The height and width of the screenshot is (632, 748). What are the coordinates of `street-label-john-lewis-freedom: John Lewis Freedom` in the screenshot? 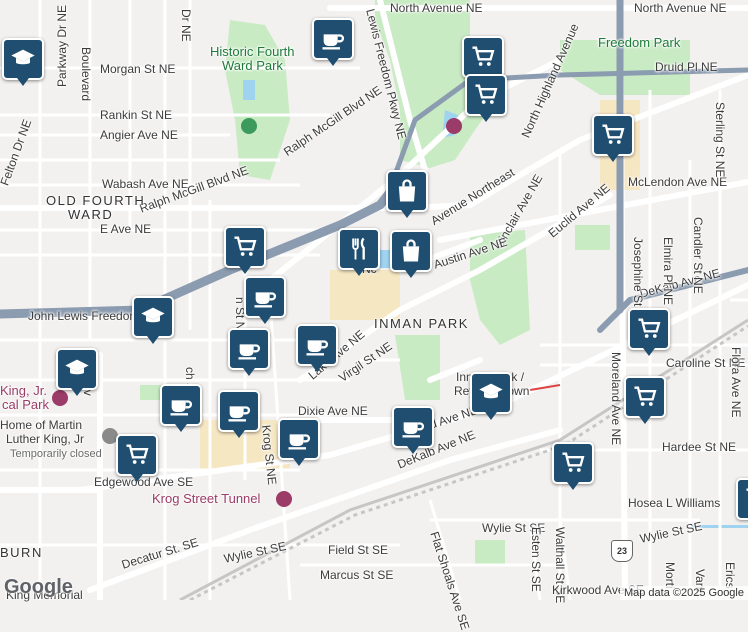 It's located at (84, 316).